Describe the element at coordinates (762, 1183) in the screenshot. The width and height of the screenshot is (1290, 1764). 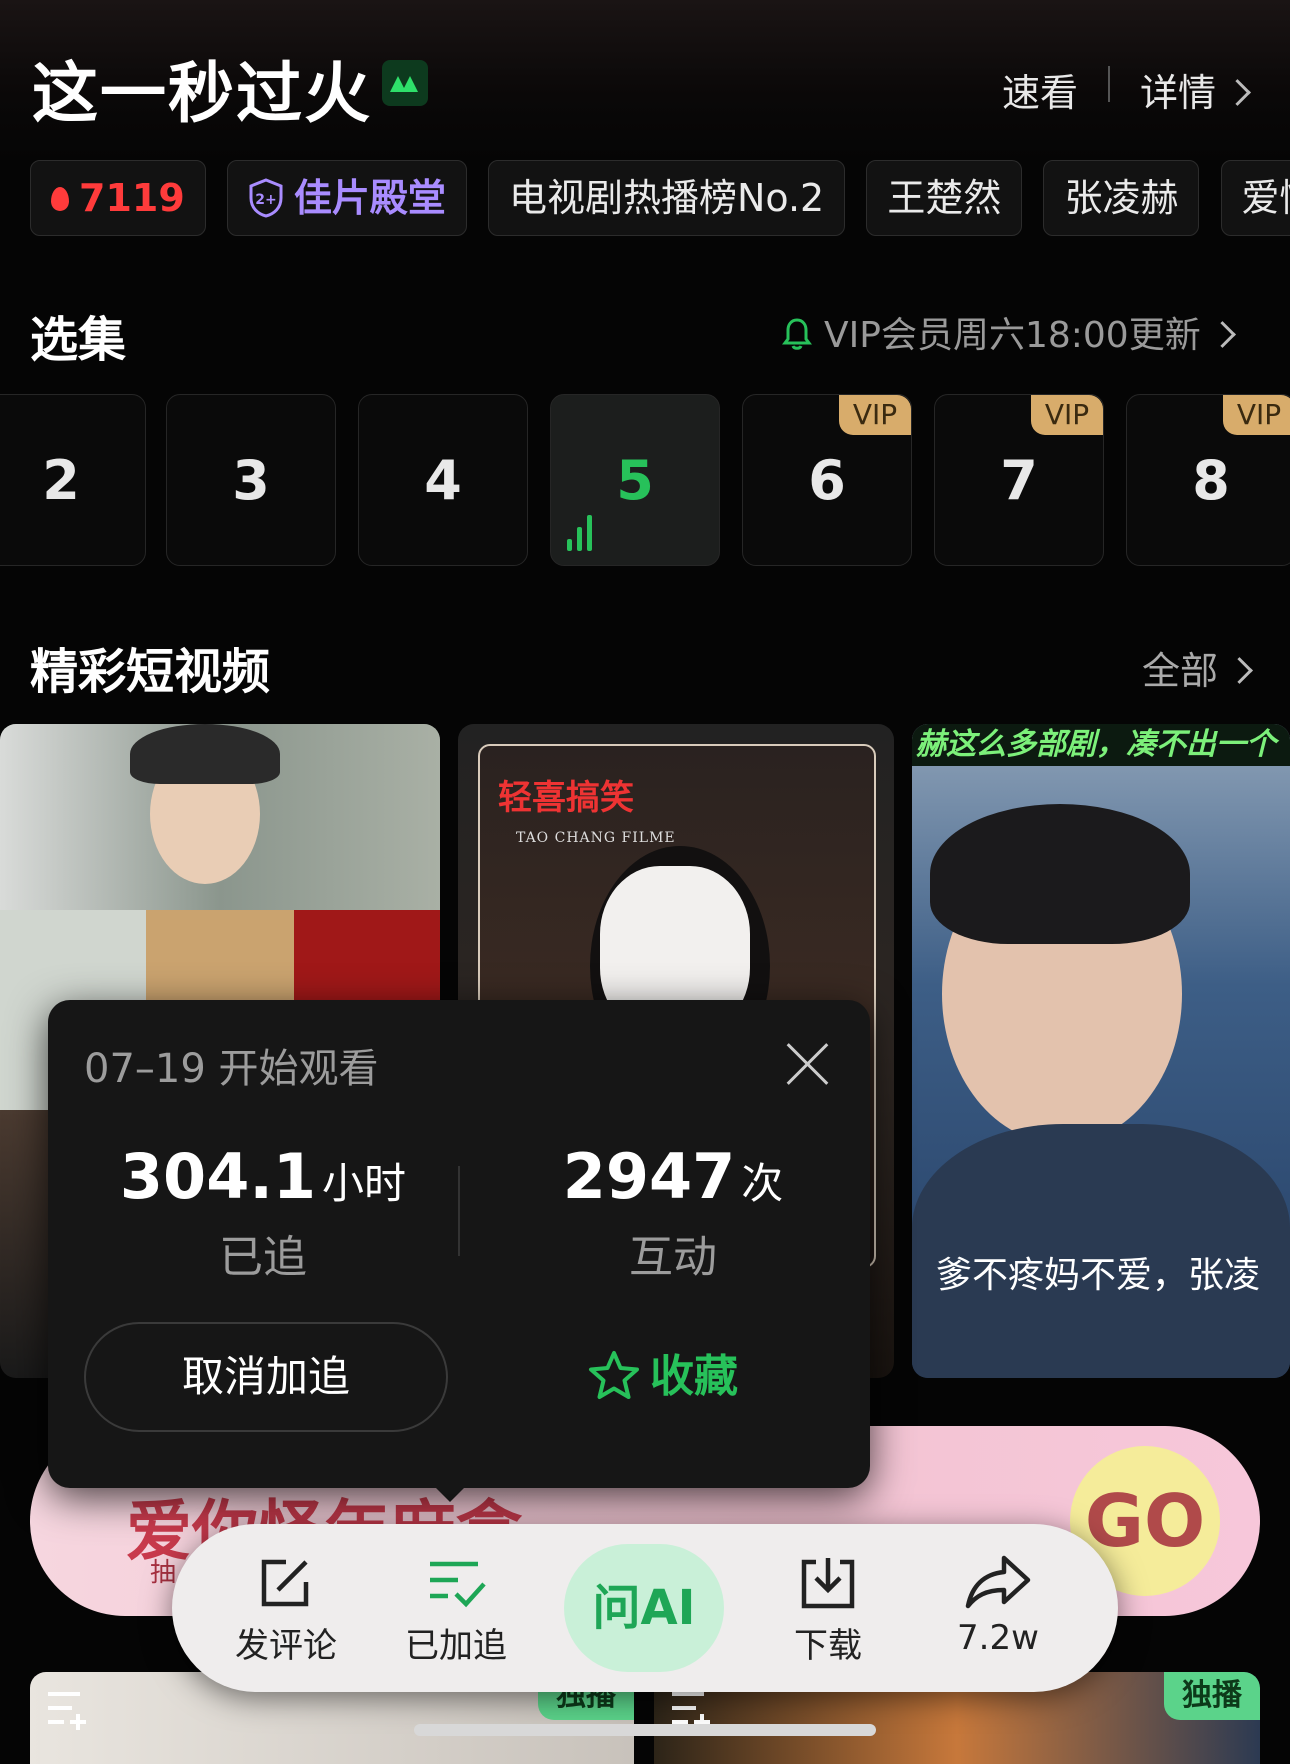
I see `interaction-unit: 次` at that location.